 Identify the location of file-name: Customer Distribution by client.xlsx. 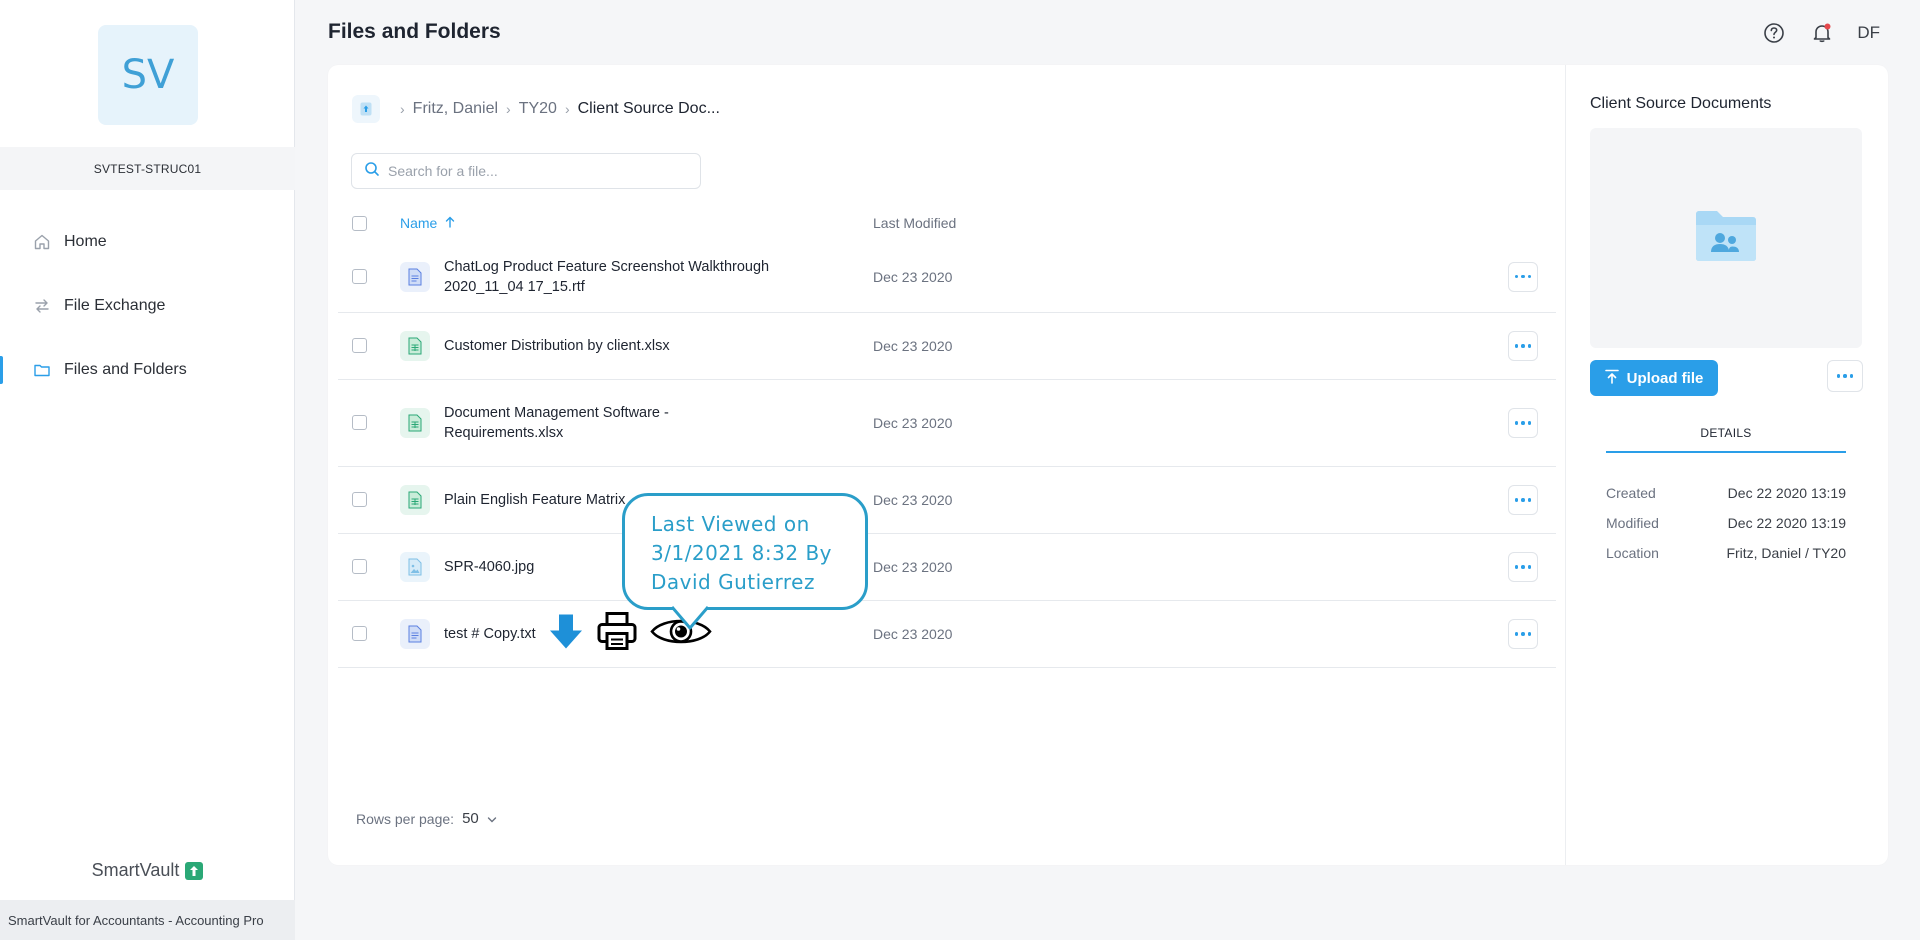
(624, 346).